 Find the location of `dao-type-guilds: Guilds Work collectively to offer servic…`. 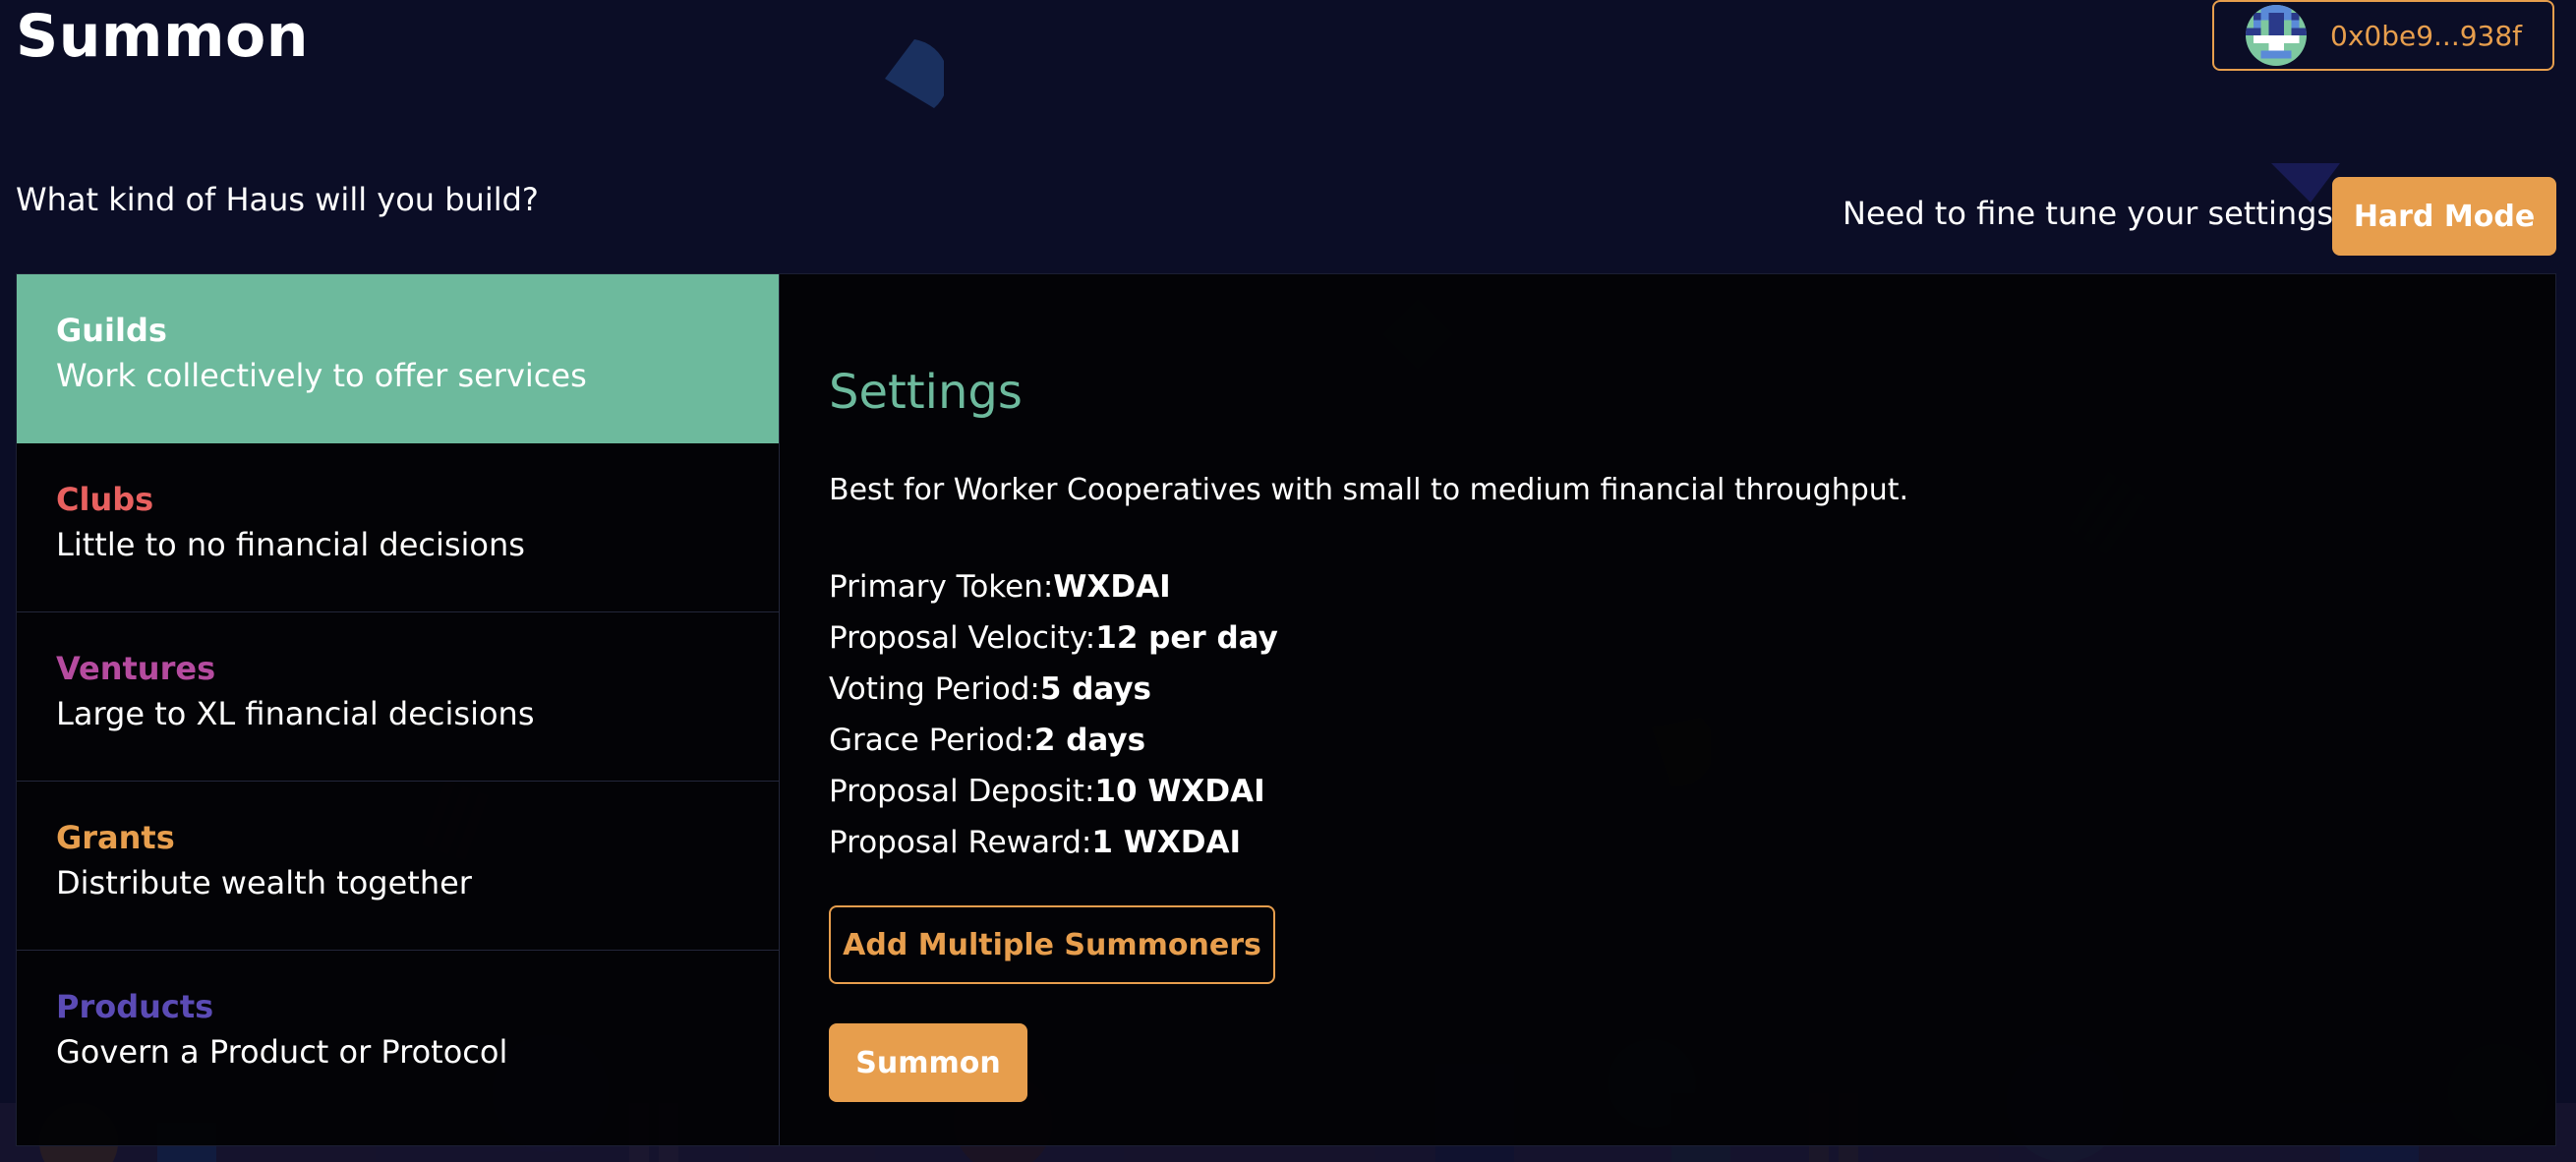

dao-type-guilds: Guilds Work collectively to offer servic… is located at coordinates (398, 358).